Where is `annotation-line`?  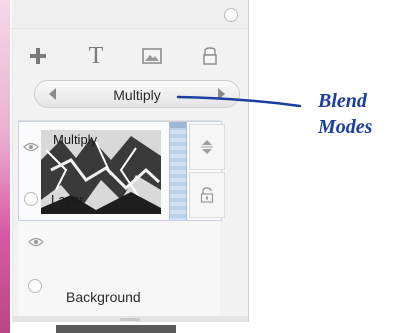
annotation-line is located at coordinates (239, 101).